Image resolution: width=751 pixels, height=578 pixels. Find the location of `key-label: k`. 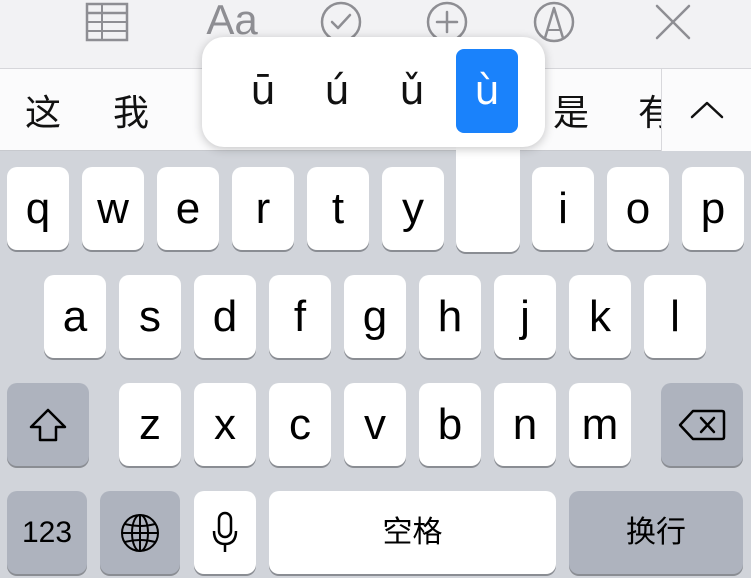

key-label: k is located at coordinates (600, 316).